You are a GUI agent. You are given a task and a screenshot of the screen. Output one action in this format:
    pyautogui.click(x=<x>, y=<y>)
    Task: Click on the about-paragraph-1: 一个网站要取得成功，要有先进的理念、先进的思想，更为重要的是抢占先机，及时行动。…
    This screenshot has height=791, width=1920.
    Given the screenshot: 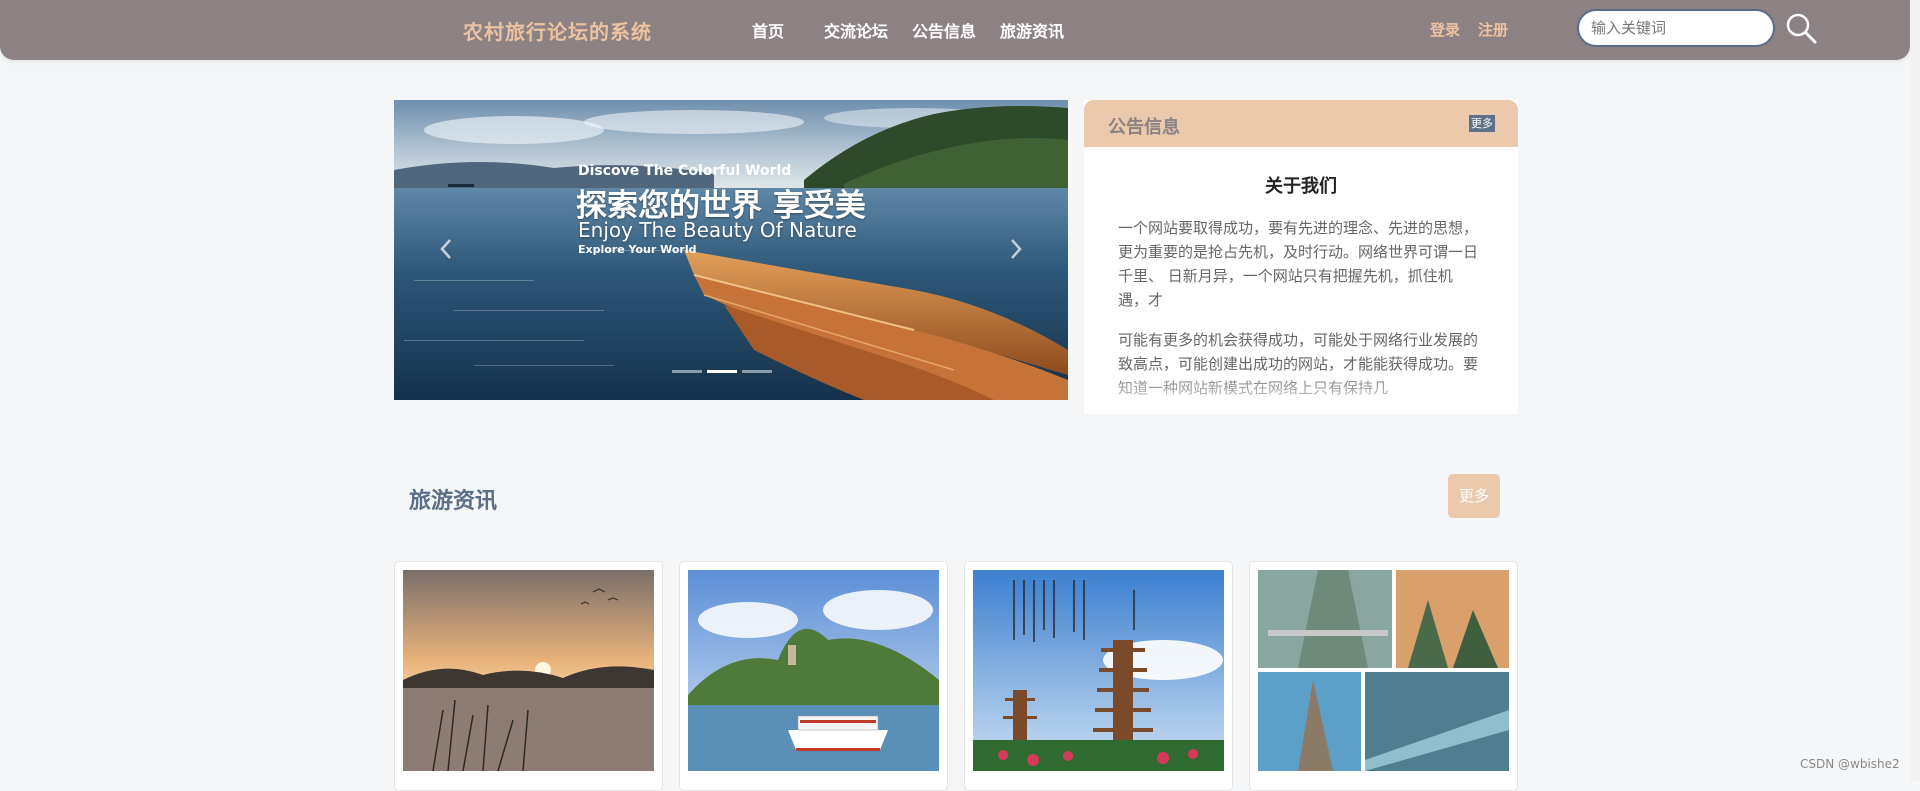 What is the action you would take?
    pyautogui.click(x=1298, y=264)
    